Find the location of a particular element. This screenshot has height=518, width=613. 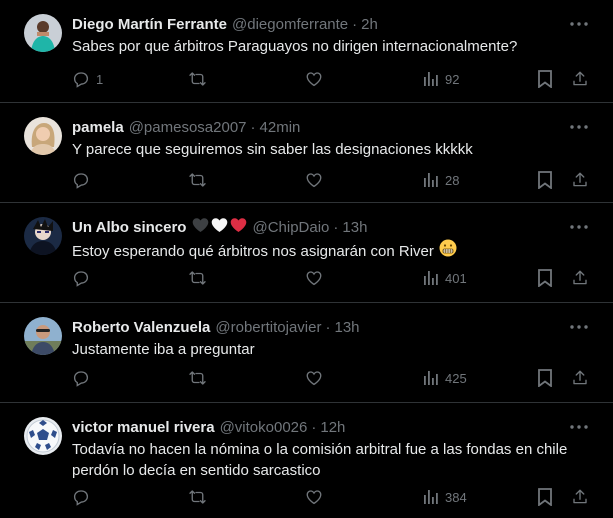

display-name: Roberto Valenzuela is located at coordinates (141, 327).